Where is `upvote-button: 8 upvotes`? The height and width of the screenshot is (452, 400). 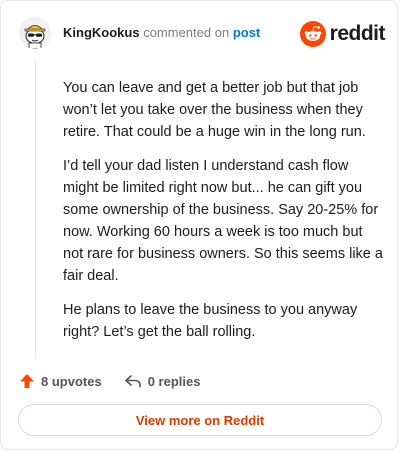
upvote-button: 8 upvotes is located at coordinates (60, 381).